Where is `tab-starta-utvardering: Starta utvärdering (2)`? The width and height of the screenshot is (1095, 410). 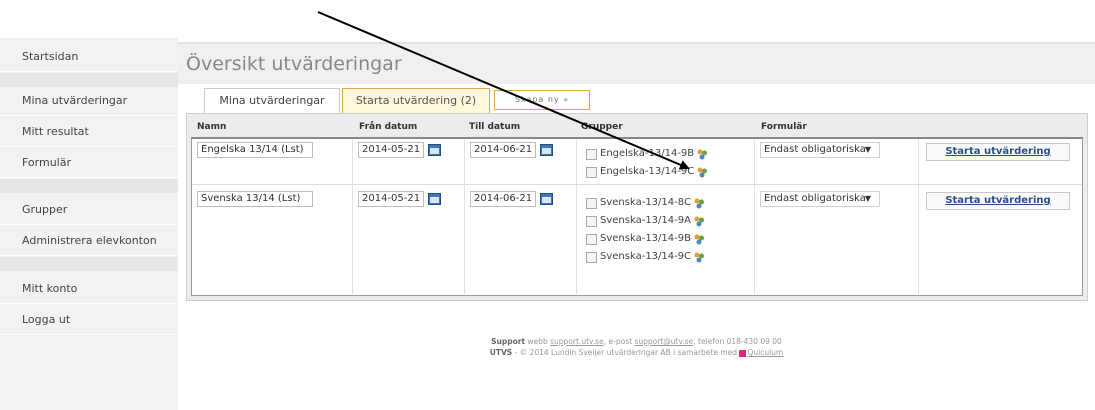 tab-starta-utvardering: Starta utvärdering (2) is located at coordinates (416, 101).